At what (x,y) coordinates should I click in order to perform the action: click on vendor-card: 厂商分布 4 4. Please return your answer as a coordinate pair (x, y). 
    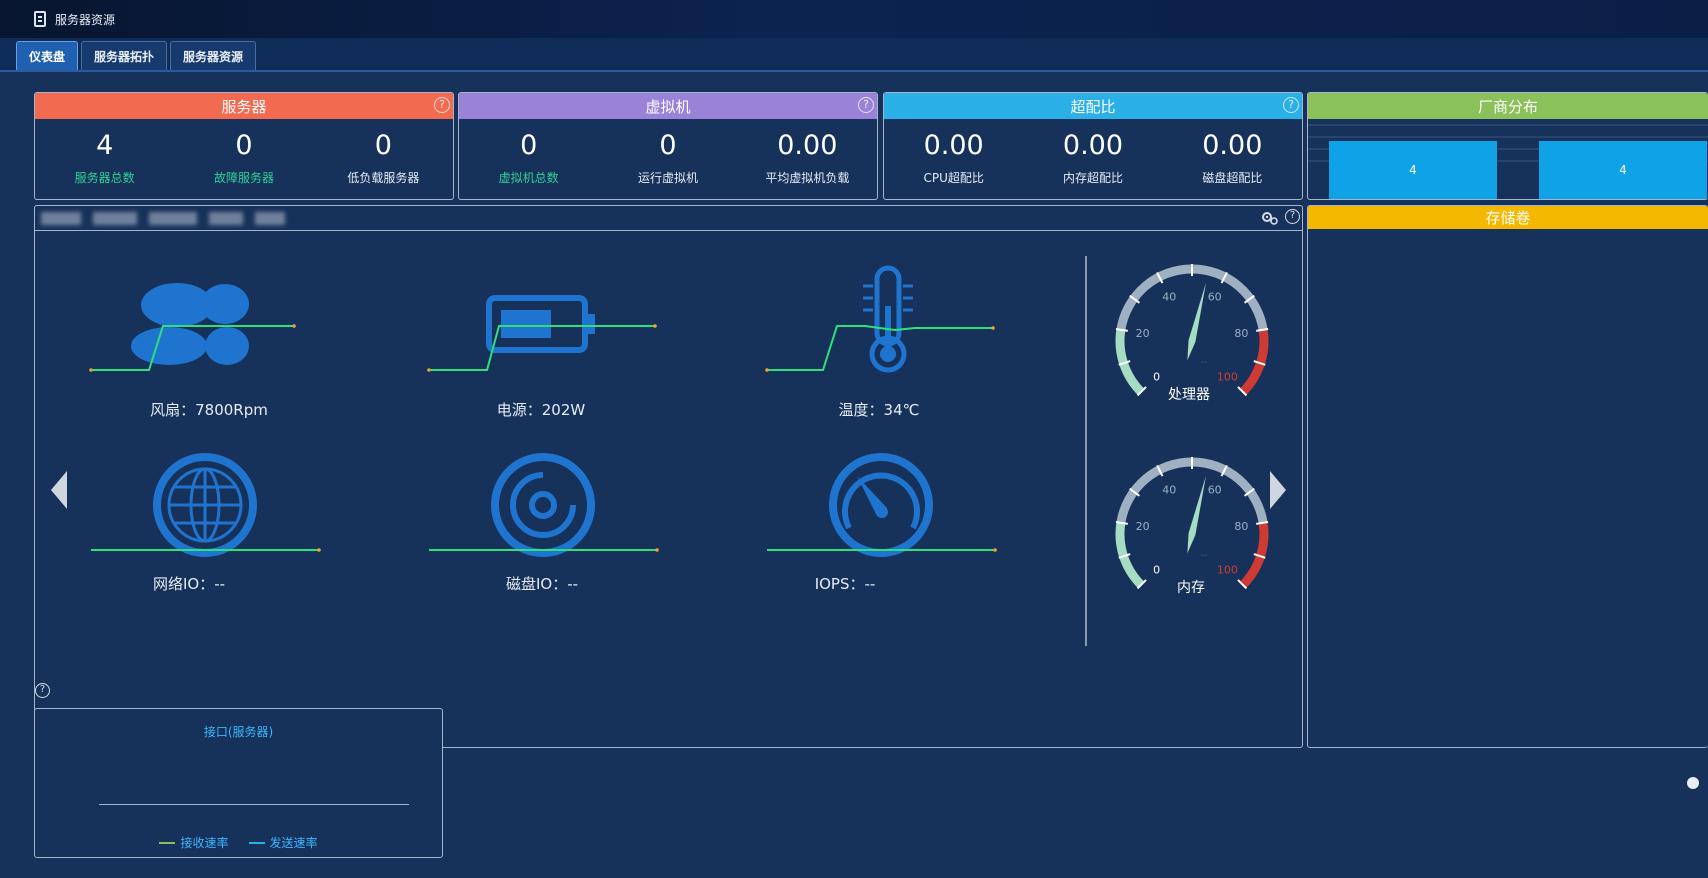
    Looking at the image, I should click on (1507, 146).